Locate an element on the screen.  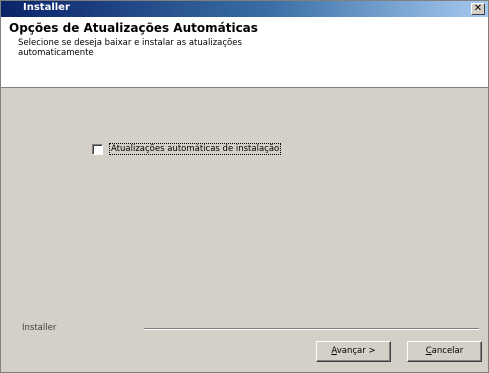
page-title: Opções de Atualizações Automáticas is located at coordinates (133, 28).